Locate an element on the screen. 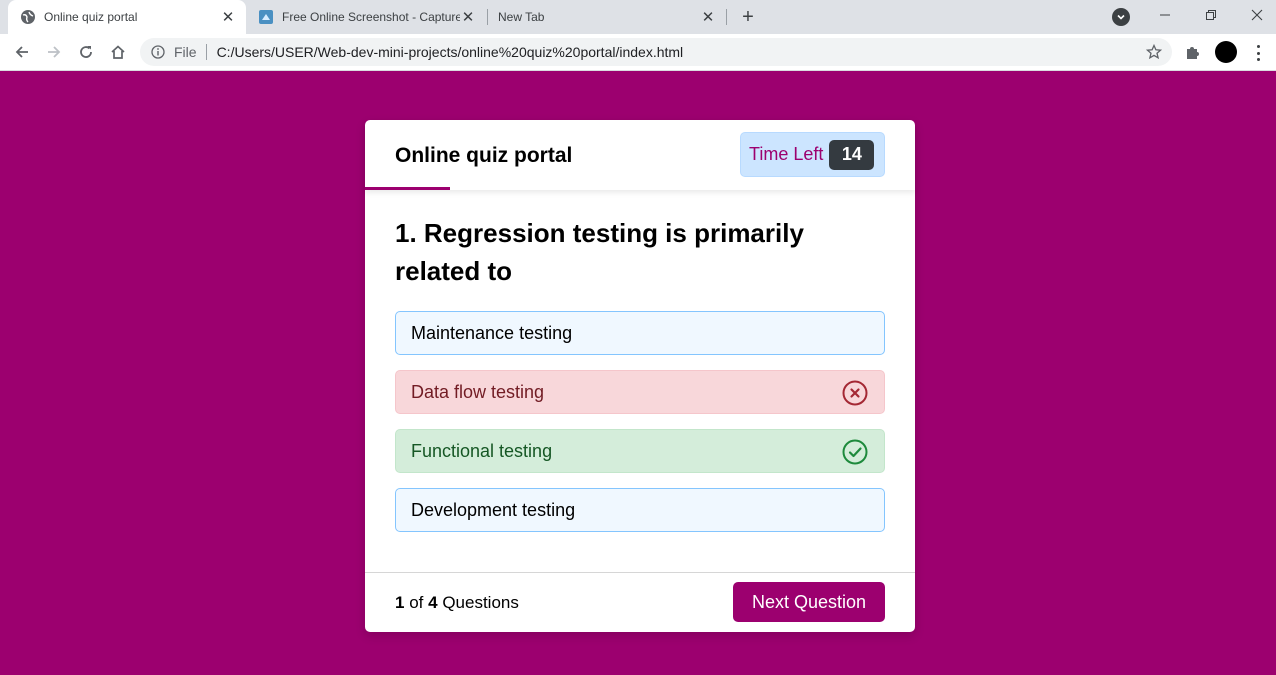 Image resolution: width=1276 pixels, height=675 pixels. bookmark-star-icon is located at coordinates (1154, 52).